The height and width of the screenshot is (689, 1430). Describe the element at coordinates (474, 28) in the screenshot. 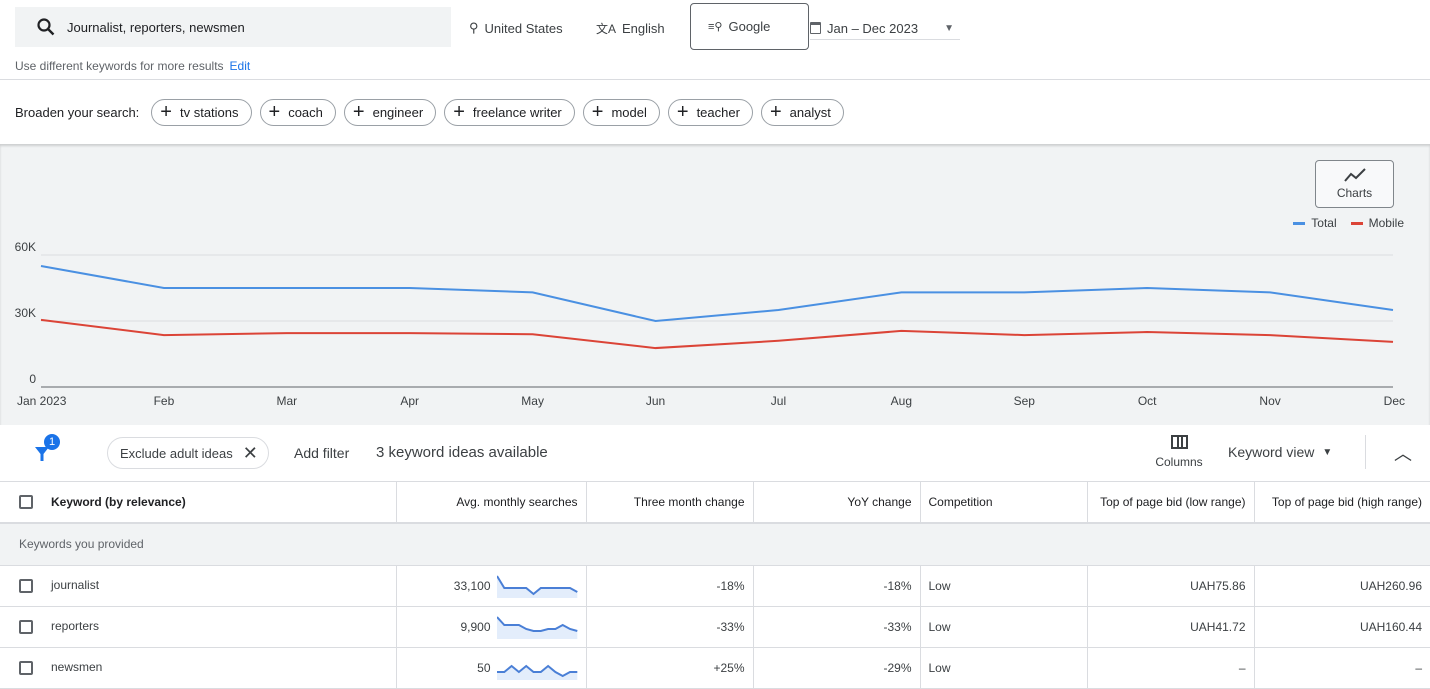

I see `location-pin-icon: ⚲` at that location.